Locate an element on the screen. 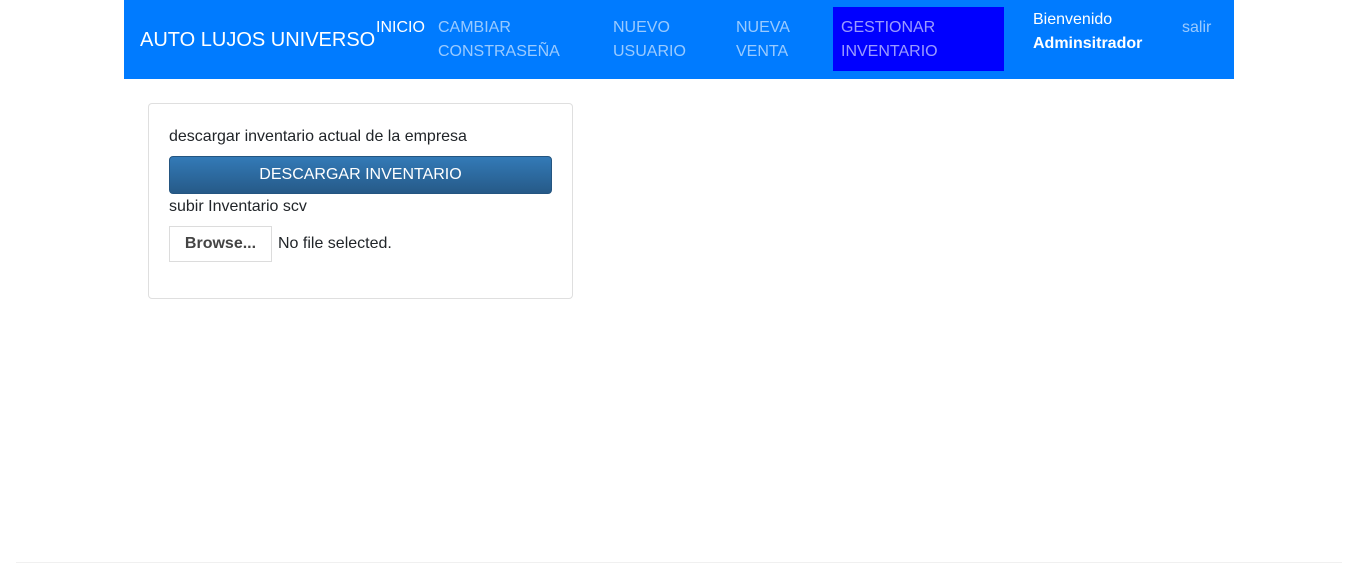 Image resolution: width=1358 pixels, height=564 pixels. welcome-greeting: Bienvenido is located at coordinates (1073, 19).